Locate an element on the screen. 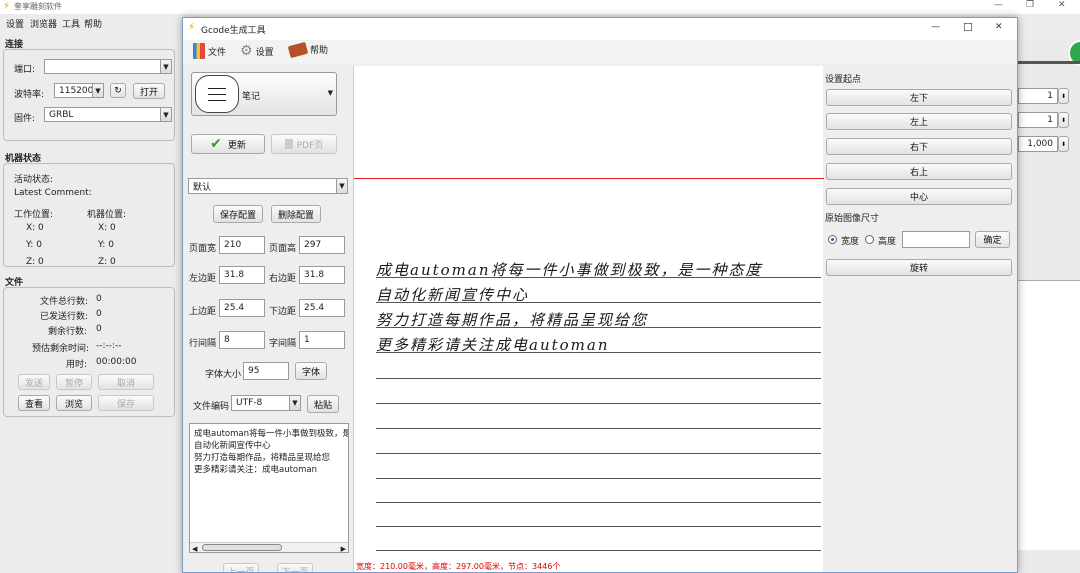 This screenshot has height=573, width=1080. active-state-label: 活动状态: is located at coordinates (34, 180).